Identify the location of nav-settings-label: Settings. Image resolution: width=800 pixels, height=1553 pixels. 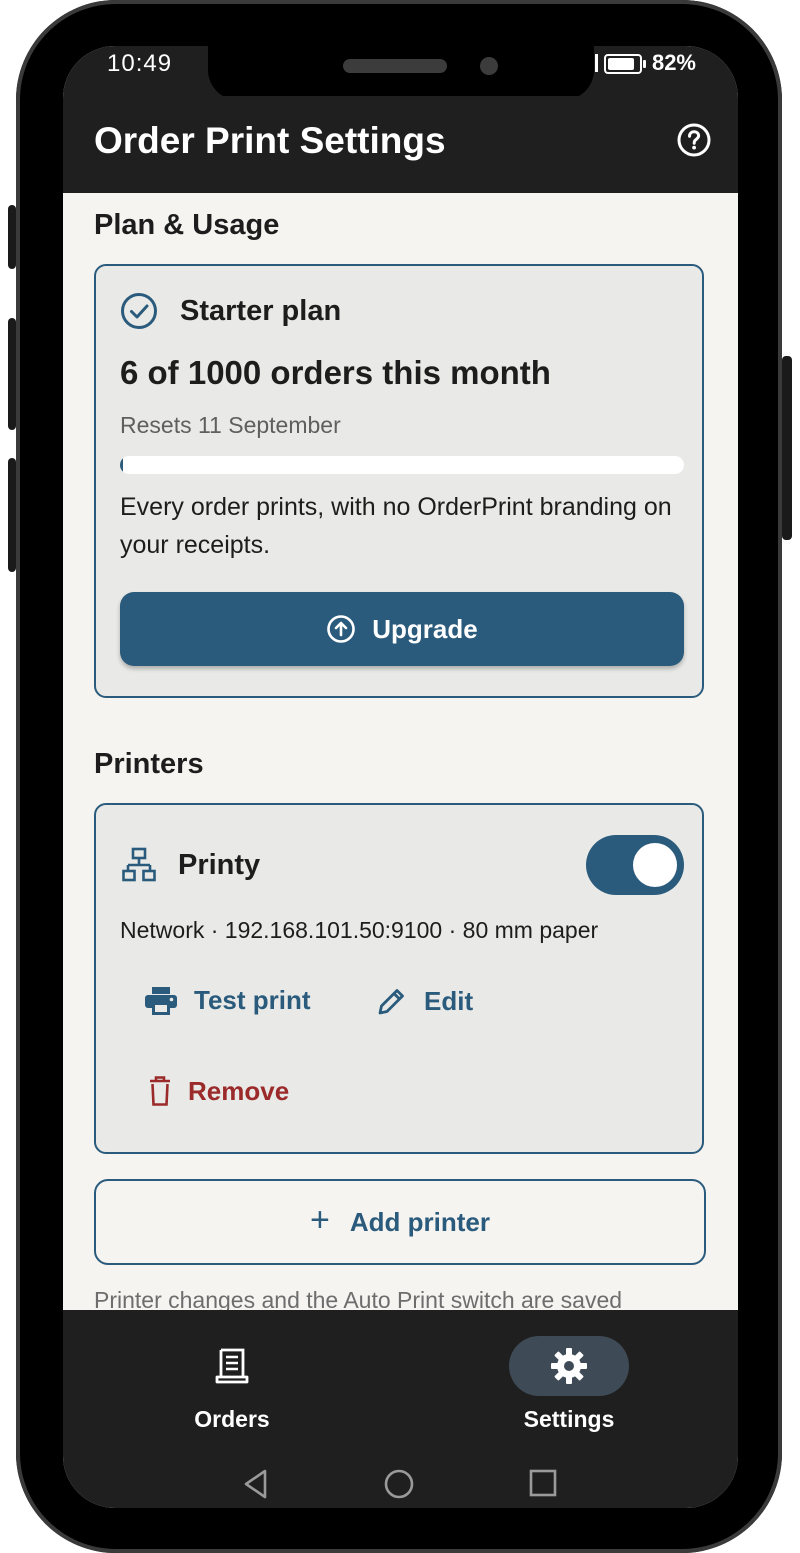
(569, 1419).